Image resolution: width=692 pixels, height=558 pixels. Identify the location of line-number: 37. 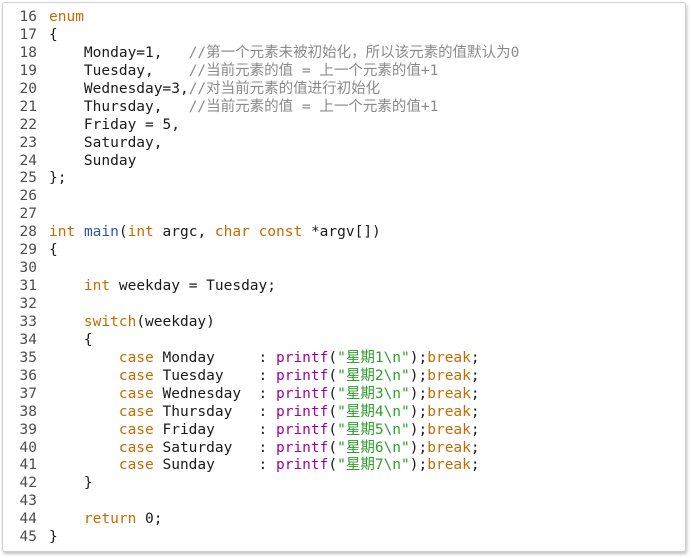
(28, 393).